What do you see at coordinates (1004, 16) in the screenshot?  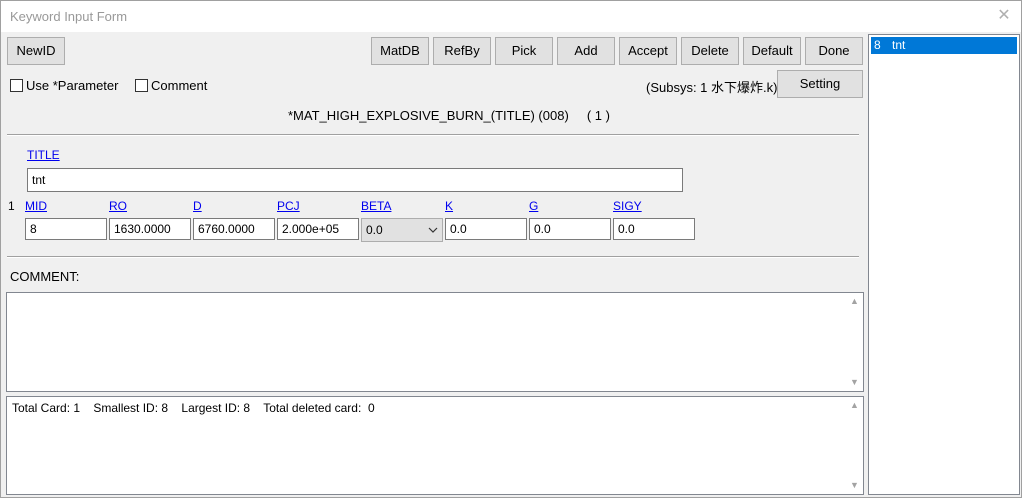 I see `close-icon: ✕` at bounding box center [1004, 16].